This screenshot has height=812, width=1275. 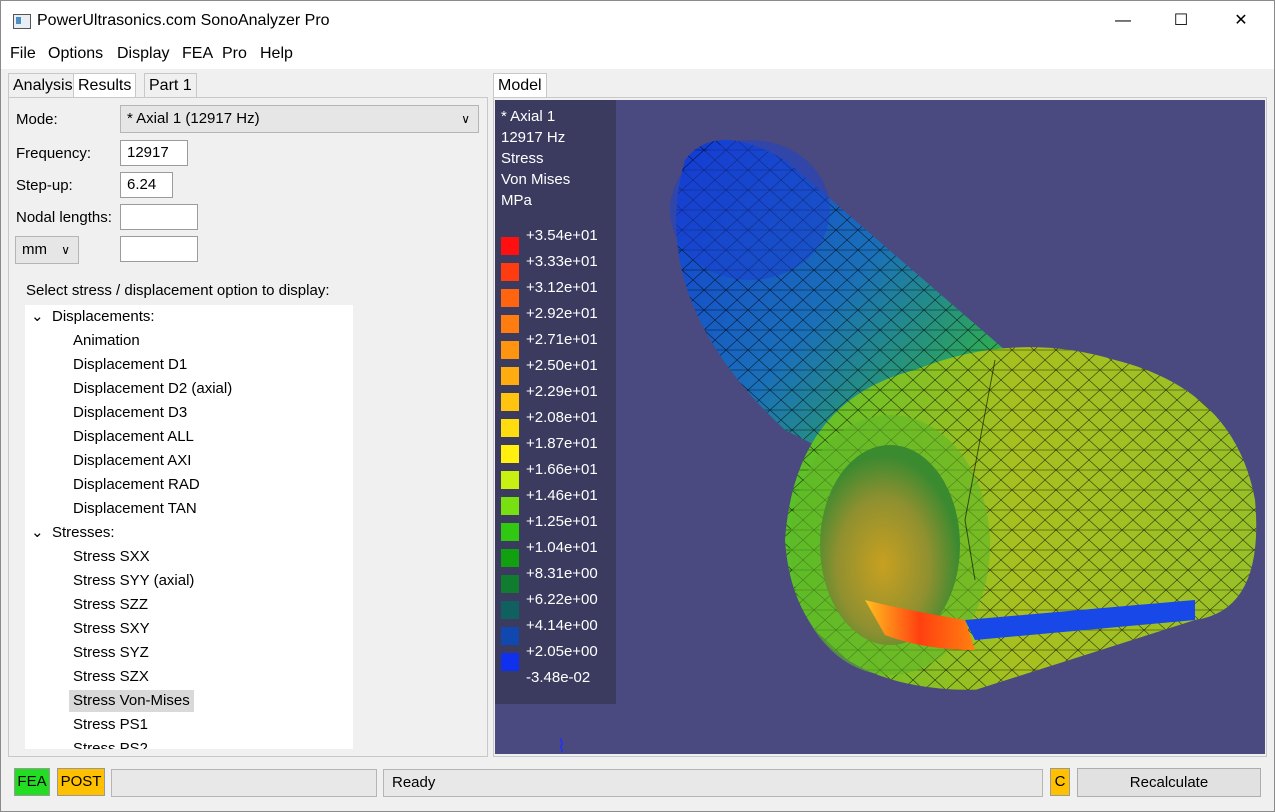 What do you see at coordinates (110, 725) in the screenshot?
I see `tree-item: Stress PS1` at bounding box center [110, 725].